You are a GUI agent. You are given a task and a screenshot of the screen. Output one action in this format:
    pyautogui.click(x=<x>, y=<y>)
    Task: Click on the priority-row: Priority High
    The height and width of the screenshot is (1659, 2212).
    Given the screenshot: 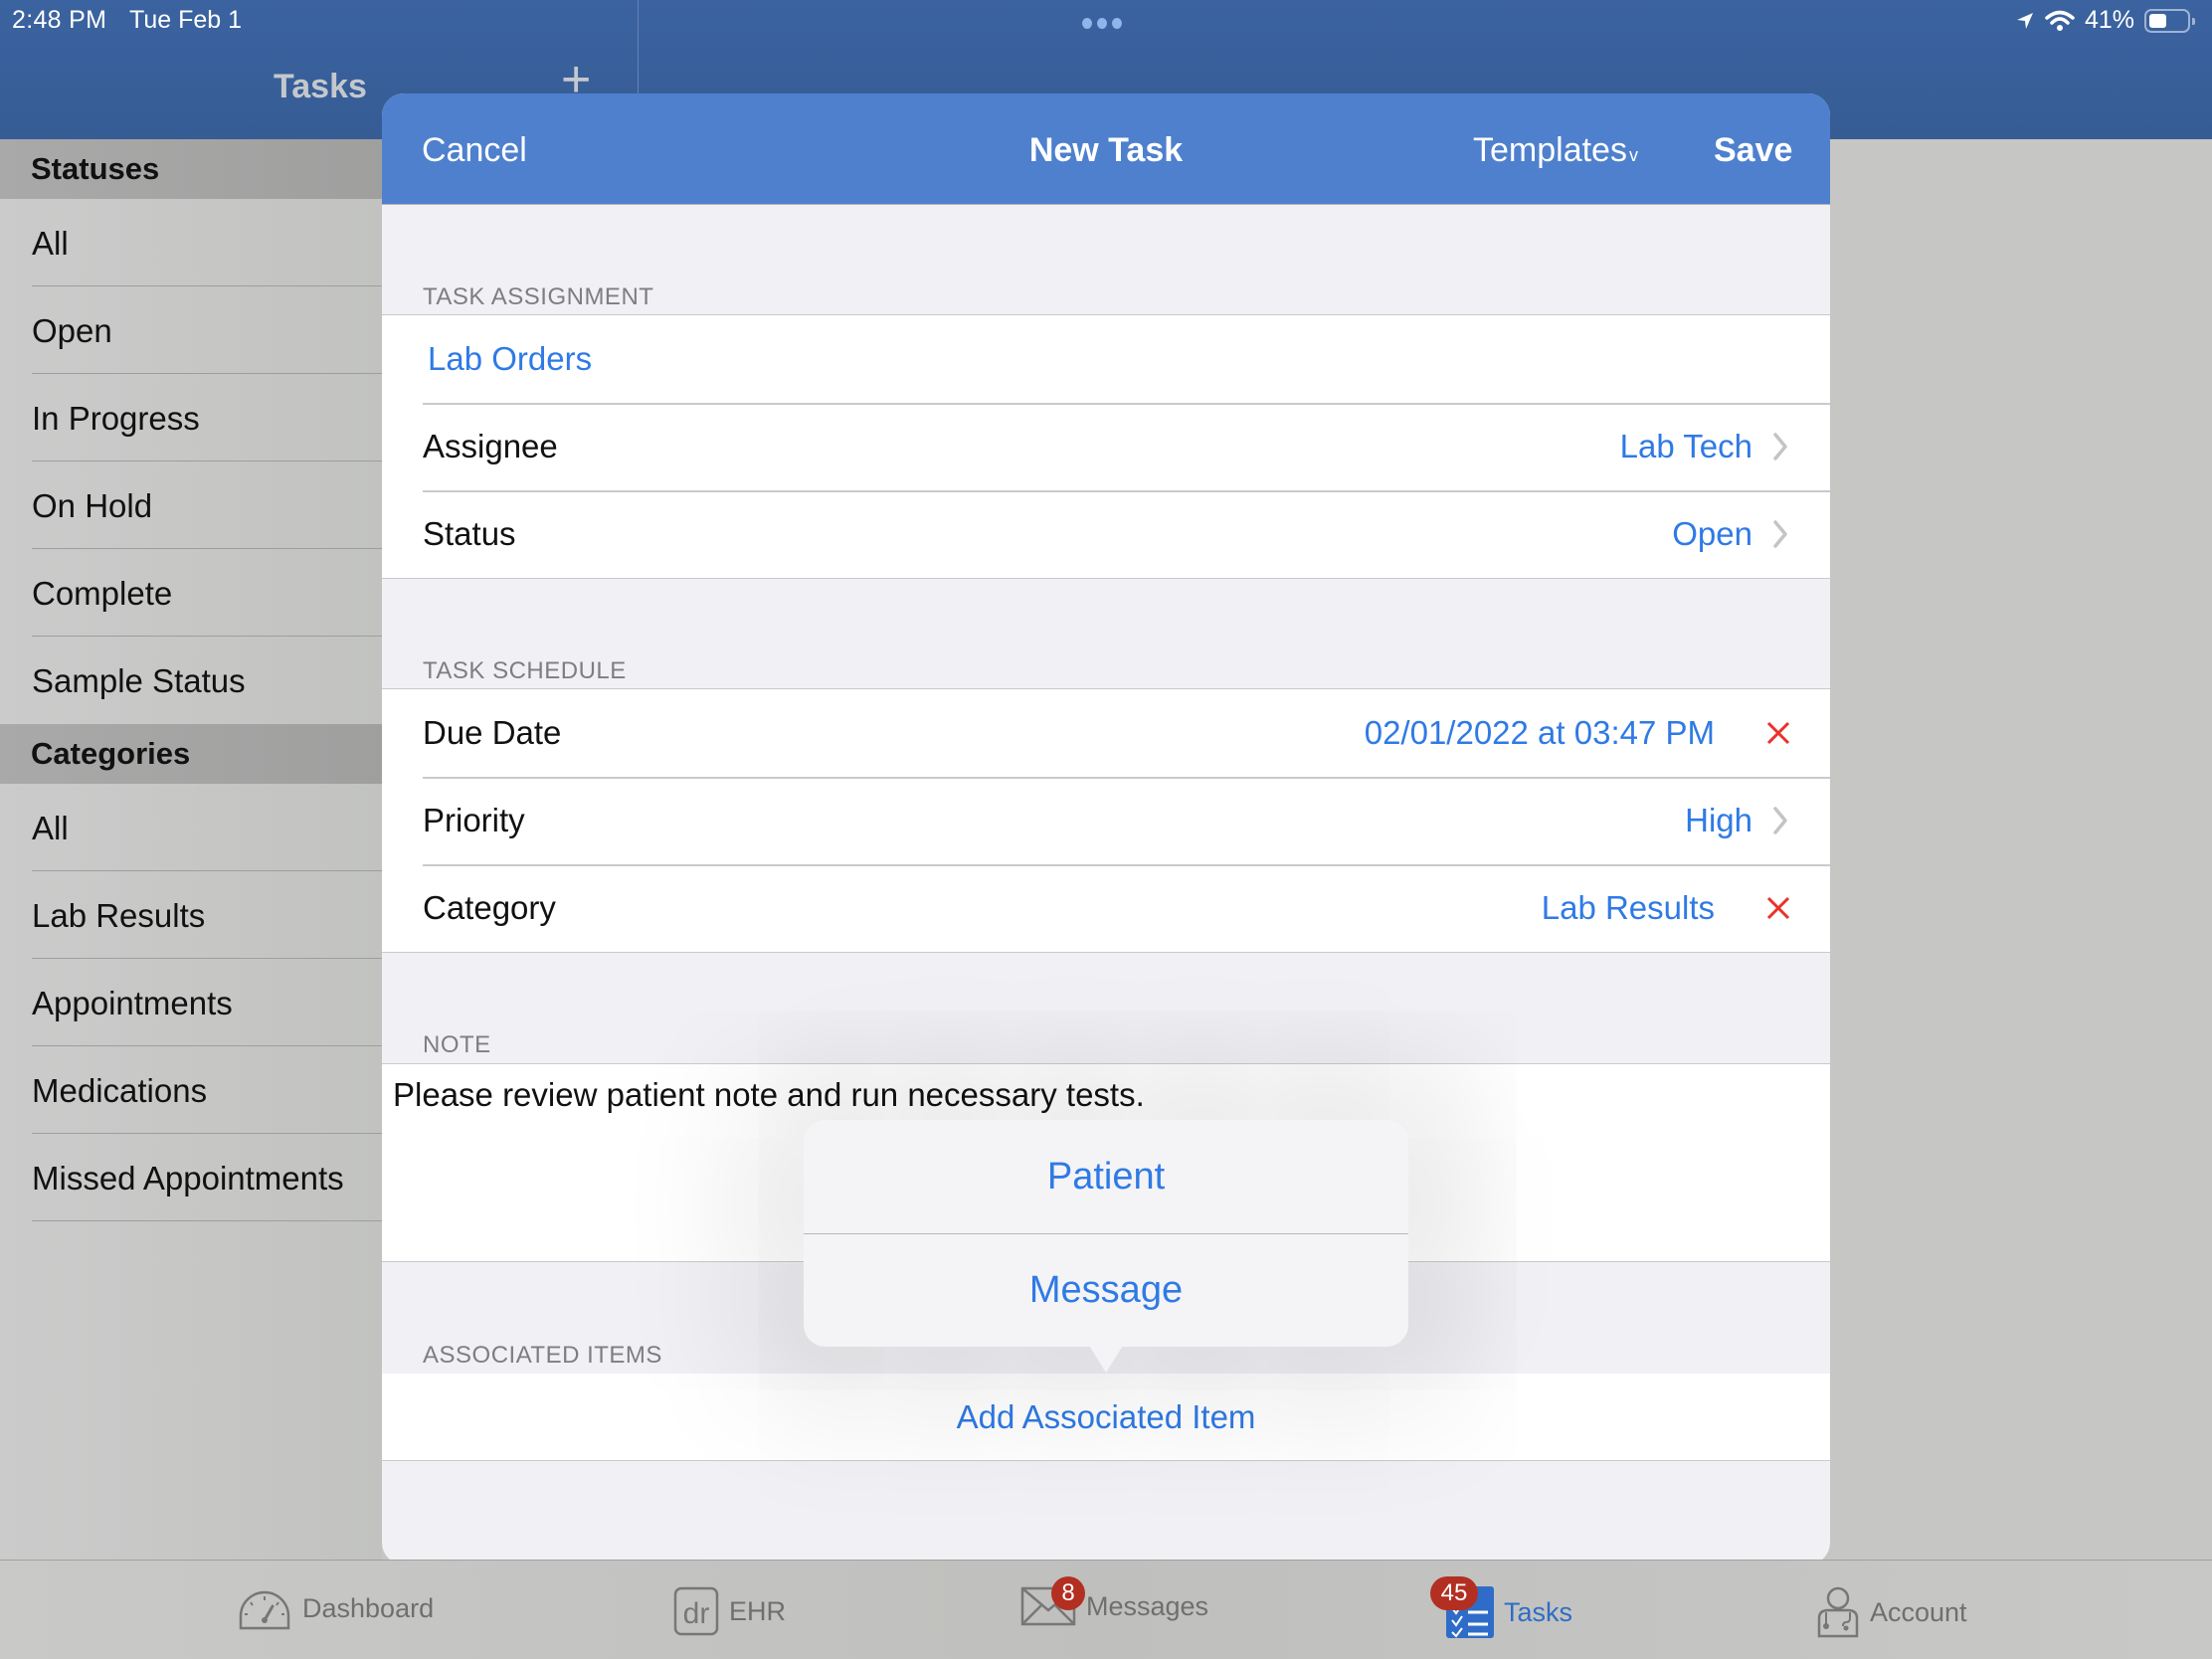 What is the action you would take?
    pyautogui.click(x=1106, y=820)
    